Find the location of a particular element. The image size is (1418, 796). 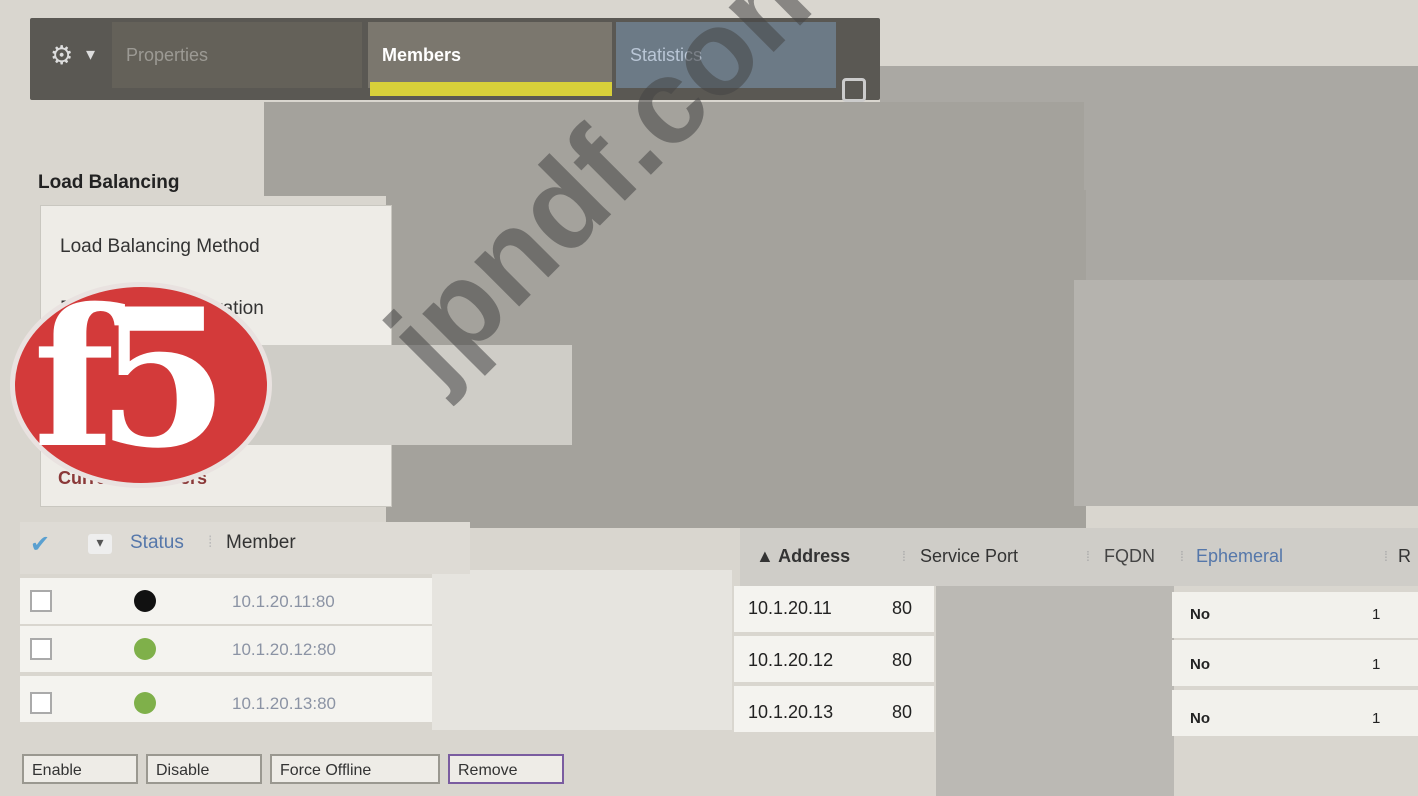

blank-area is located at coordinates (582, 650).